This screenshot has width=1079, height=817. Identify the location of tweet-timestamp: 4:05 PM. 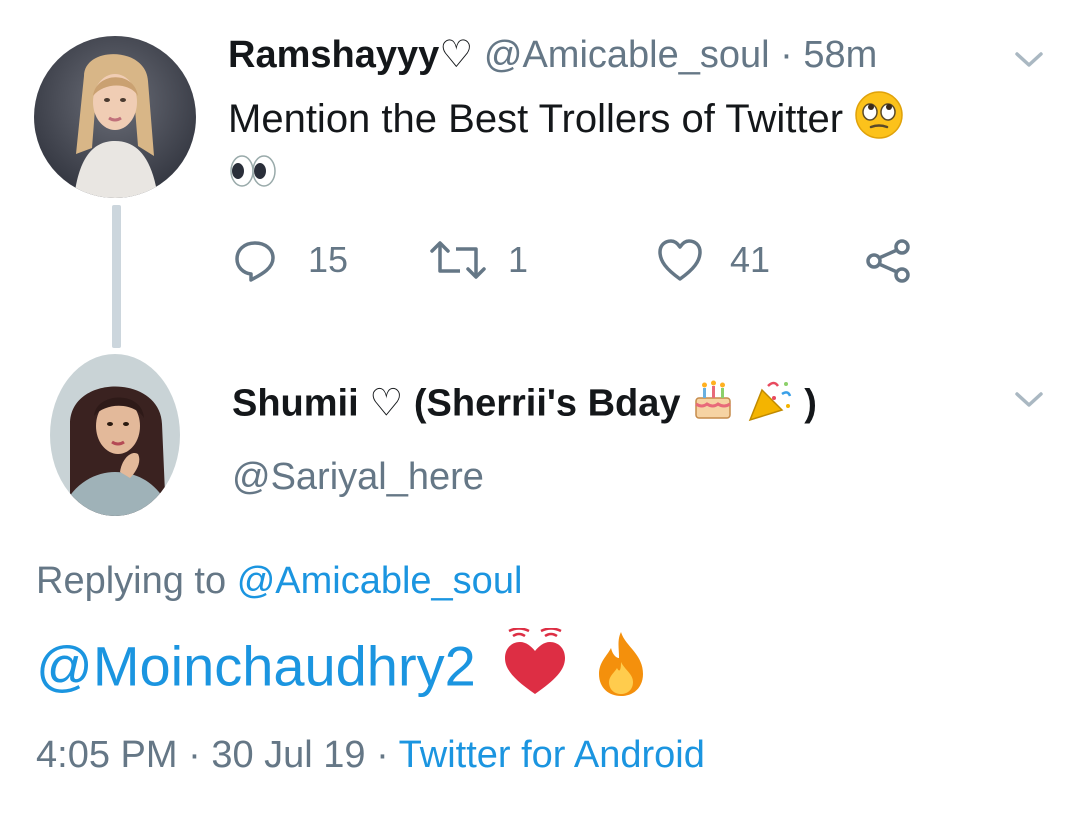
(107, 755).